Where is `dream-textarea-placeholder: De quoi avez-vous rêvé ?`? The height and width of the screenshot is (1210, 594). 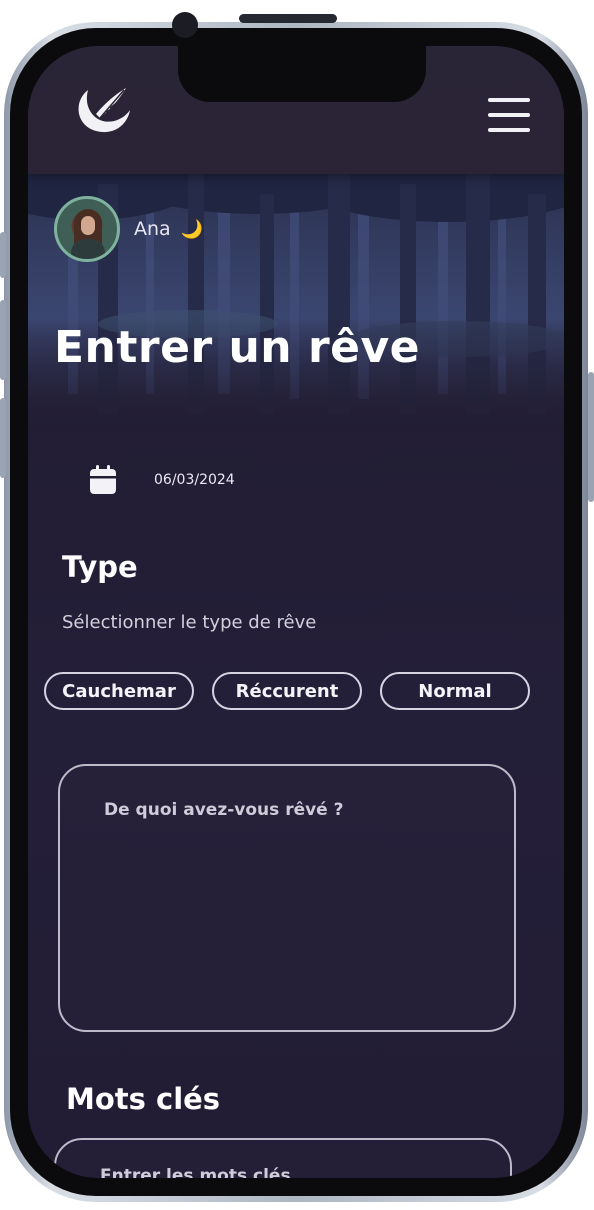
dream-textarea-placeholder: De quoi avez-vous rêvé ? is located at coordinates (224, 810).